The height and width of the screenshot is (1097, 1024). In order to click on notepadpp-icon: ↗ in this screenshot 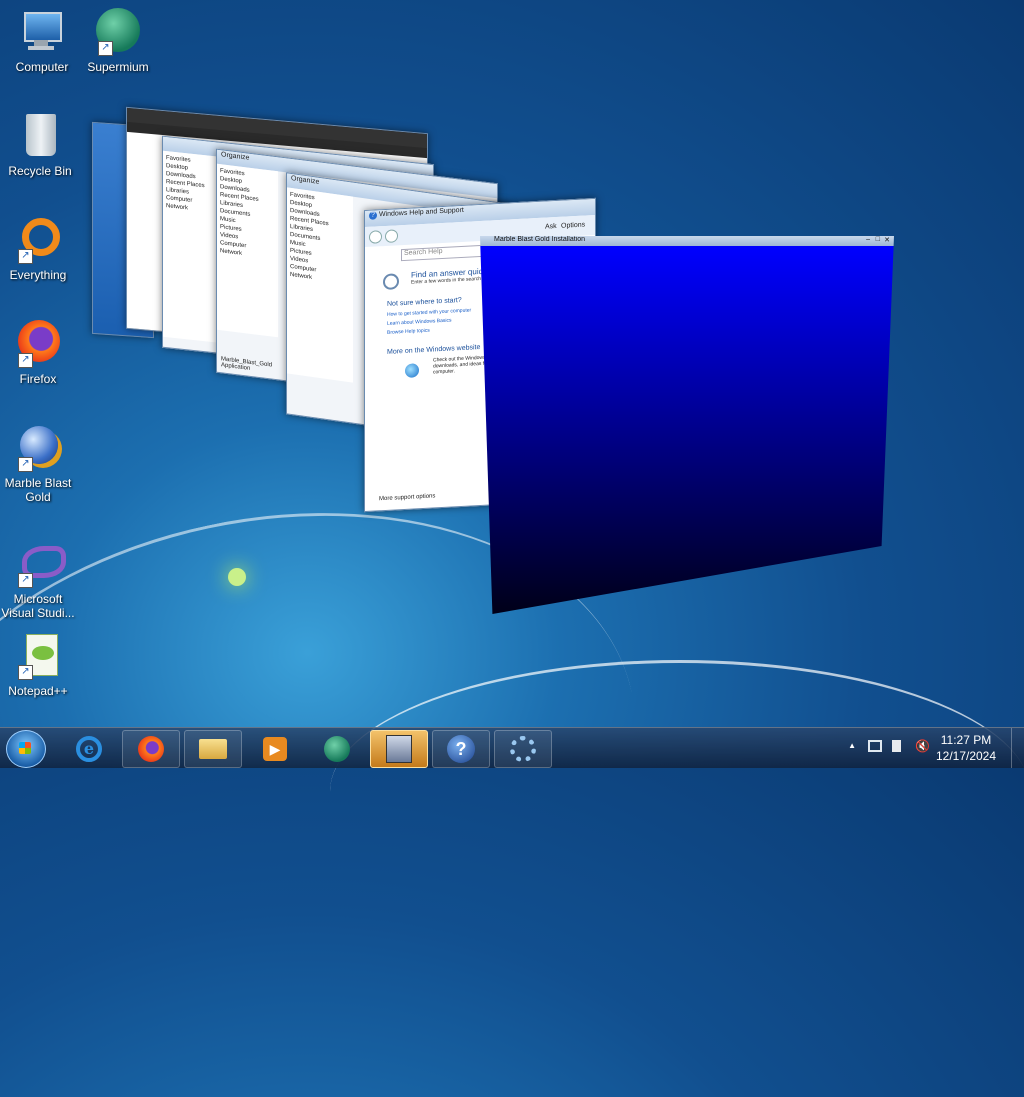, I will do `click(38, 656)`.